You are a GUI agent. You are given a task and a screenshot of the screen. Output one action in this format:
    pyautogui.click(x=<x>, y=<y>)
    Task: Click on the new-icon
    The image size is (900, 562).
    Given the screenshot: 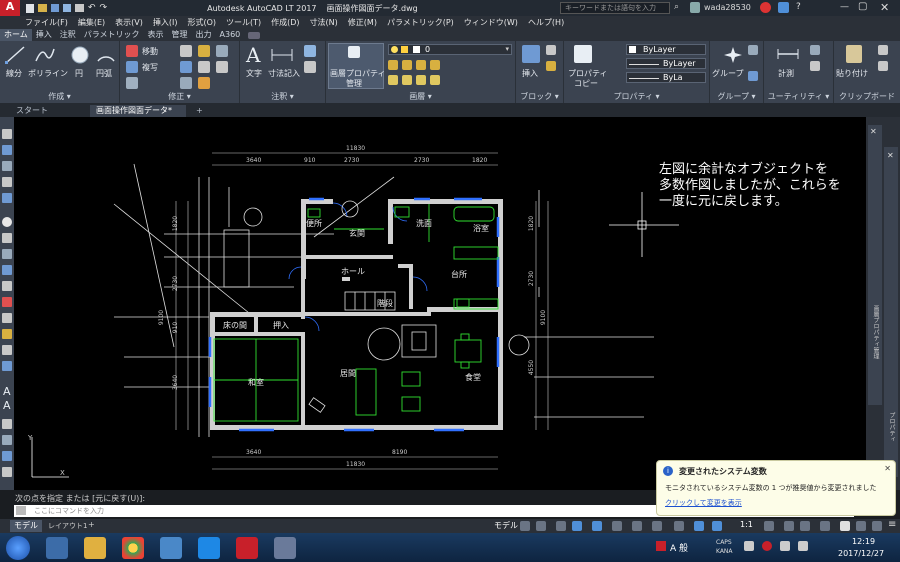 What is the action you would take?
    pyautogui.click(x=30, y=8)
    